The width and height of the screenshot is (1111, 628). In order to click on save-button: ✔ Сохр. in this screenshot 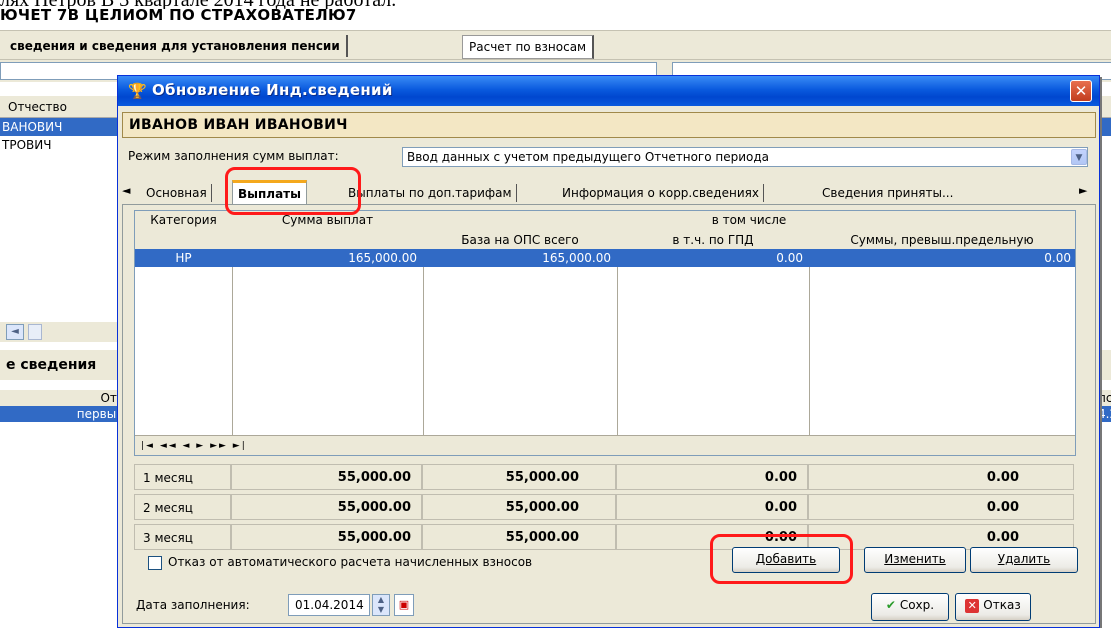, I will do `click(910, 607)`.